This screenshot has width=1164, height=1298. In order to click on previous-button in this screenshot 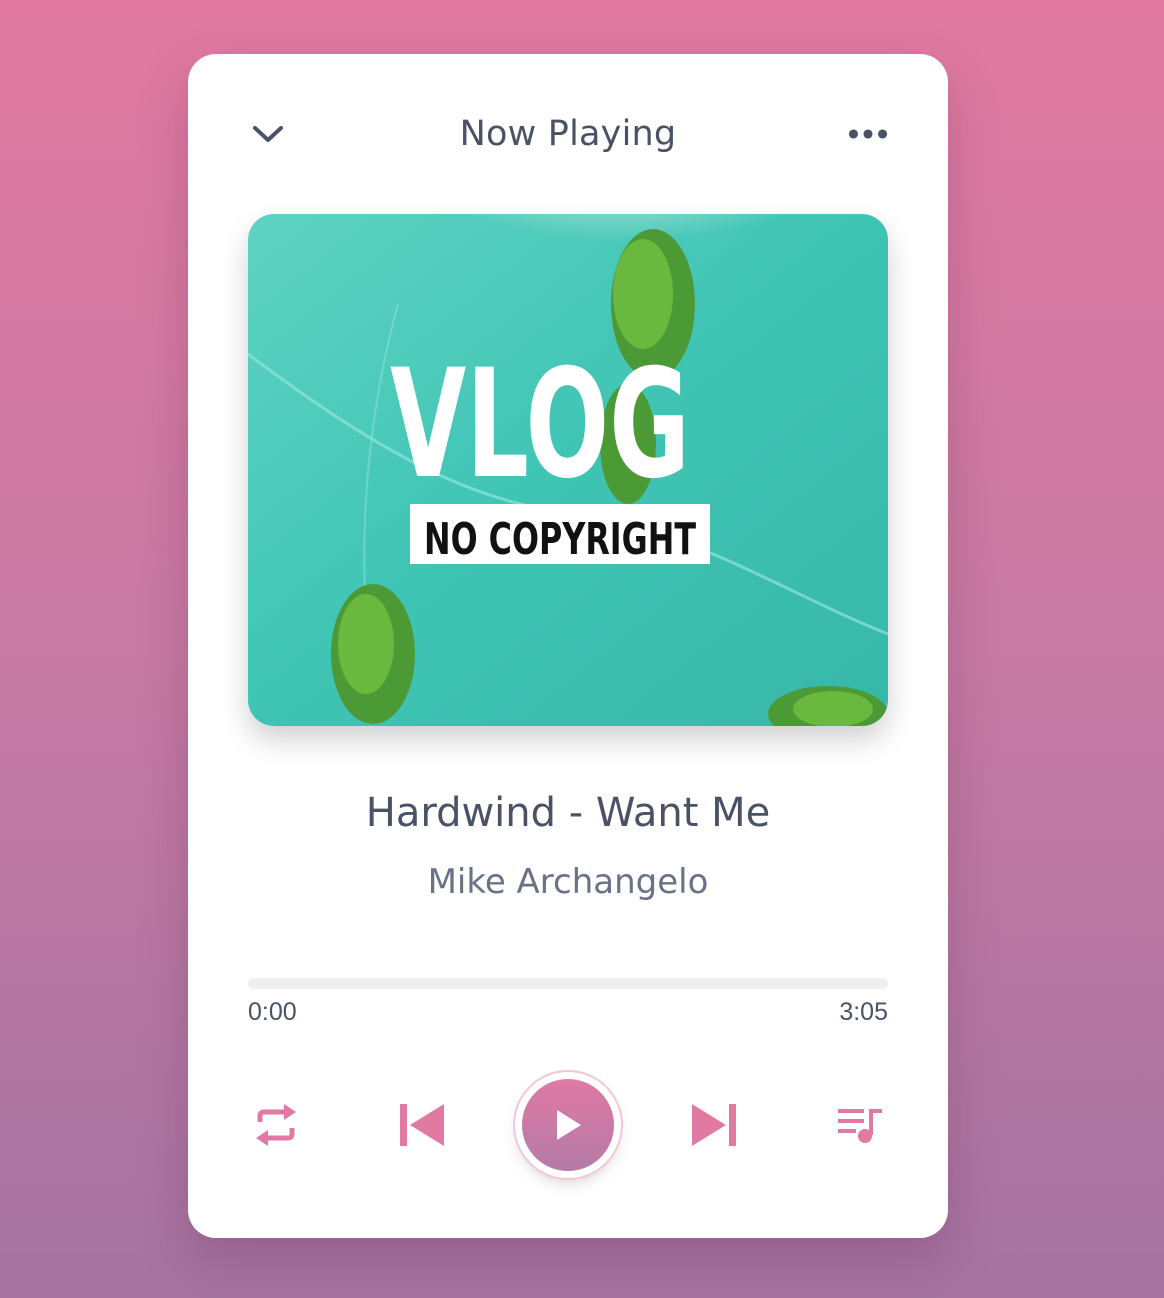, I will do `click(422, 1125)`.